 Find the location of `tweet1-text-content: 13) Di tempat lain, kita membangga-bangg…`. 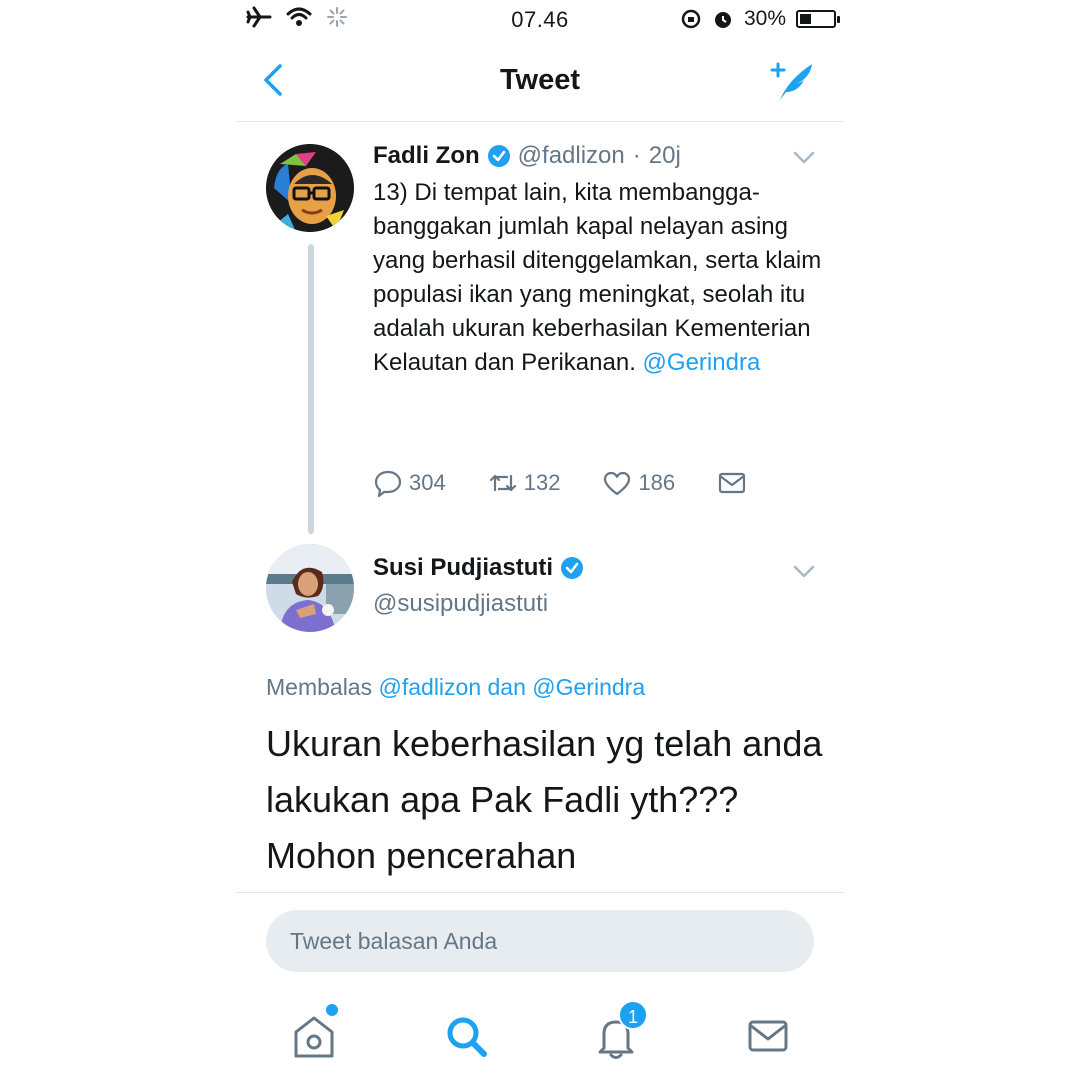

tweet1-text-content: 13) Di tempat lain, kita membangga-bangg… is located at coordinates (597, 277).